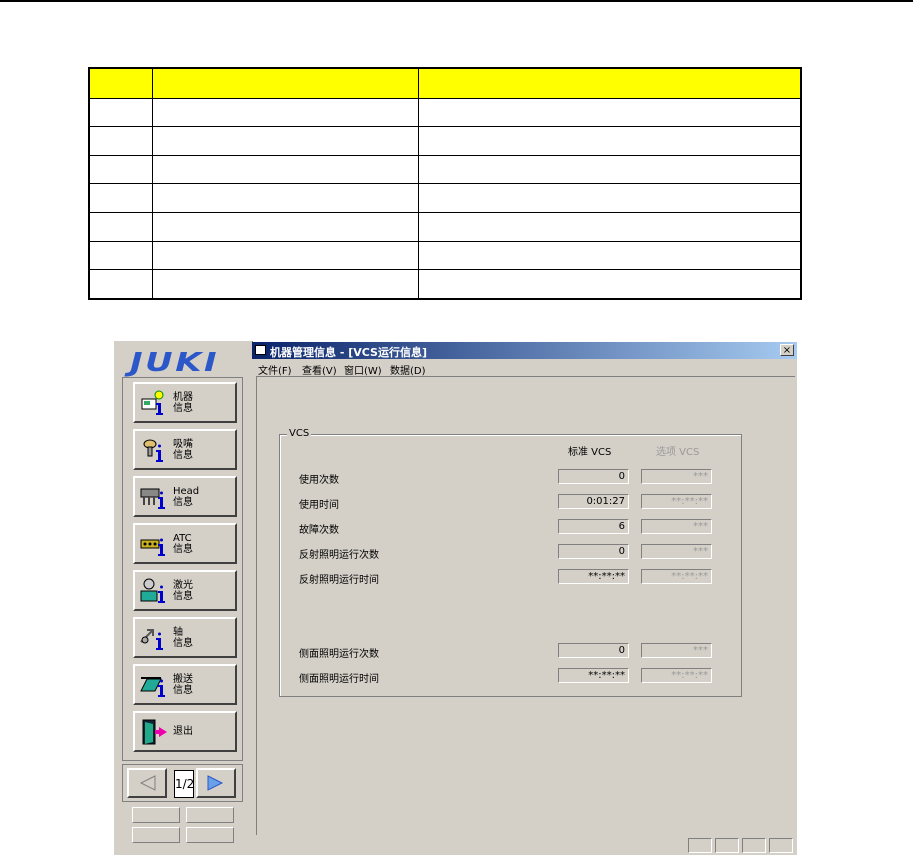 This screenshot has height=855, width=913. Describe the element at coordinates (593, 476) in the screenshot. I see `use-count-standard: 0` at that location.